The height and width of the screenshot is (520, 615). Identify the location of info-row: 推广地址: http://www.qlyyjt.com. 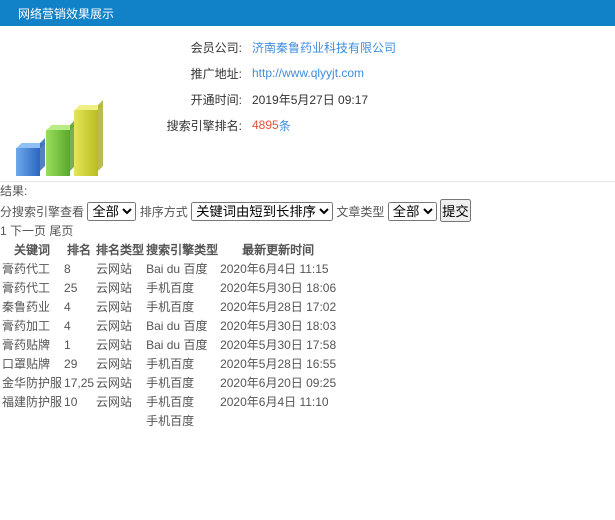
(273, 73).